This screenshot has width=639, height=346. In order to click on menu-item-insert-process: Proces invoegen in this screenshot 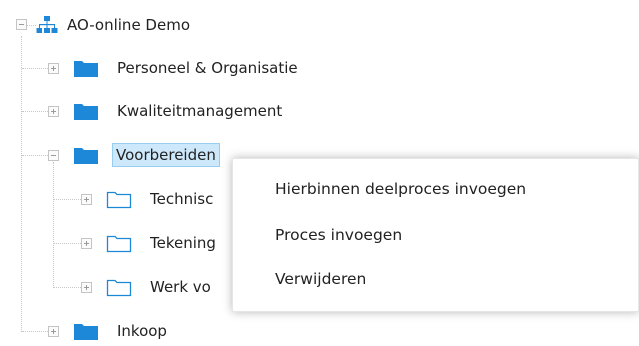, I will do `click(435, 235)`.